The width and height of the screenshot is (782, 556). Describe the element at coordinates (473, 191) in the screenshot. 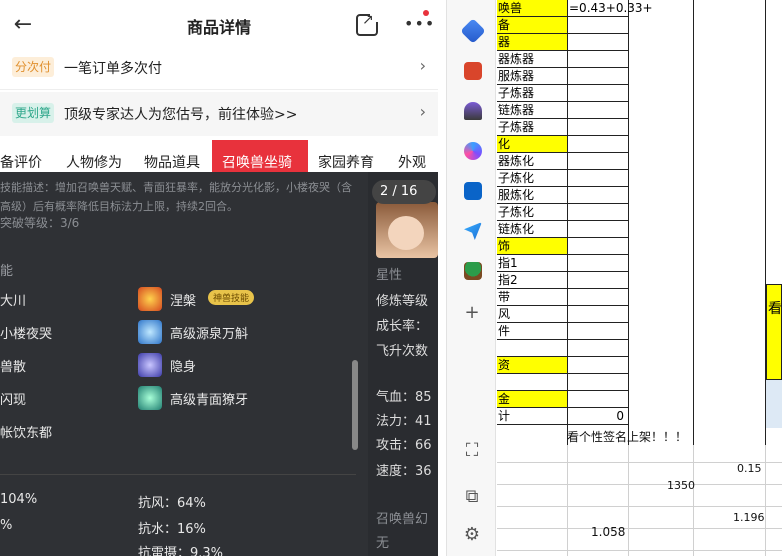

I see `outlook-icon` at that location.